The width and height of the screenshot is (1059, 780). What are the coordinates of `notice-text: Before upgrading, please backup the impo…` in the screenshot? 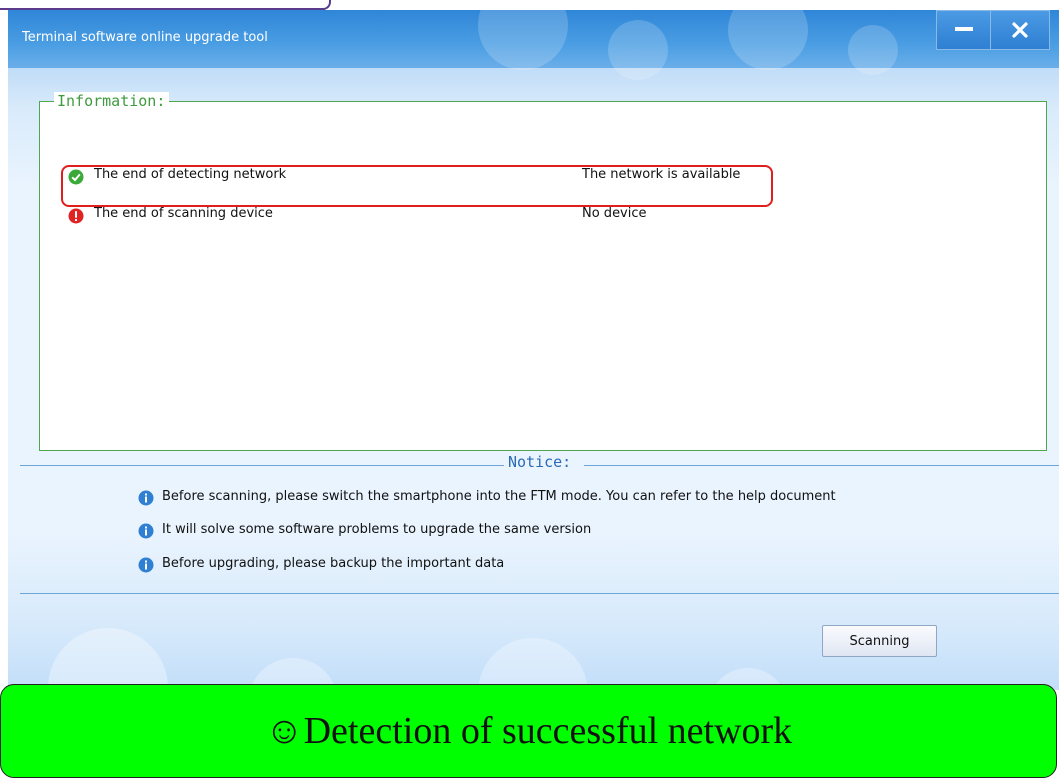 It's located at (333, 563).